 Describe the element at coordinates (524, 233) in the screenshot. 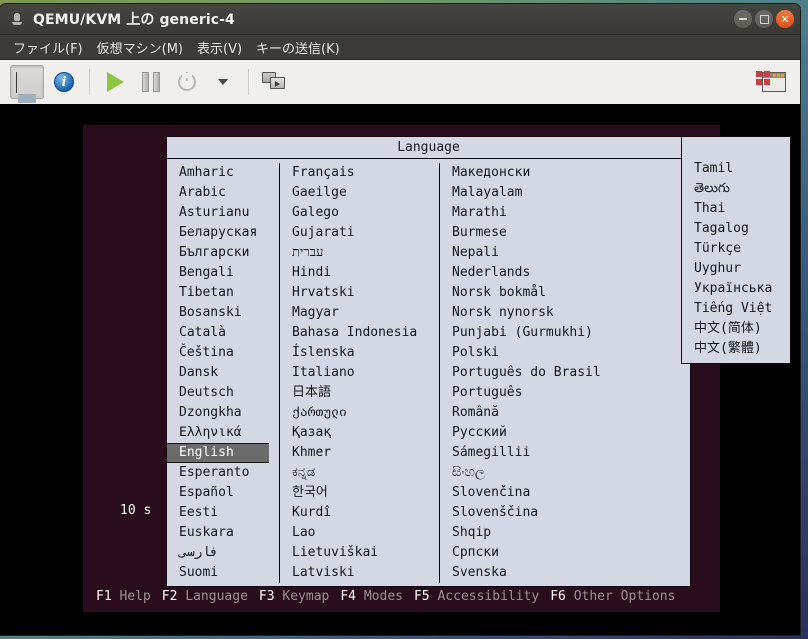

I see `language-item: Burmese` at that location.